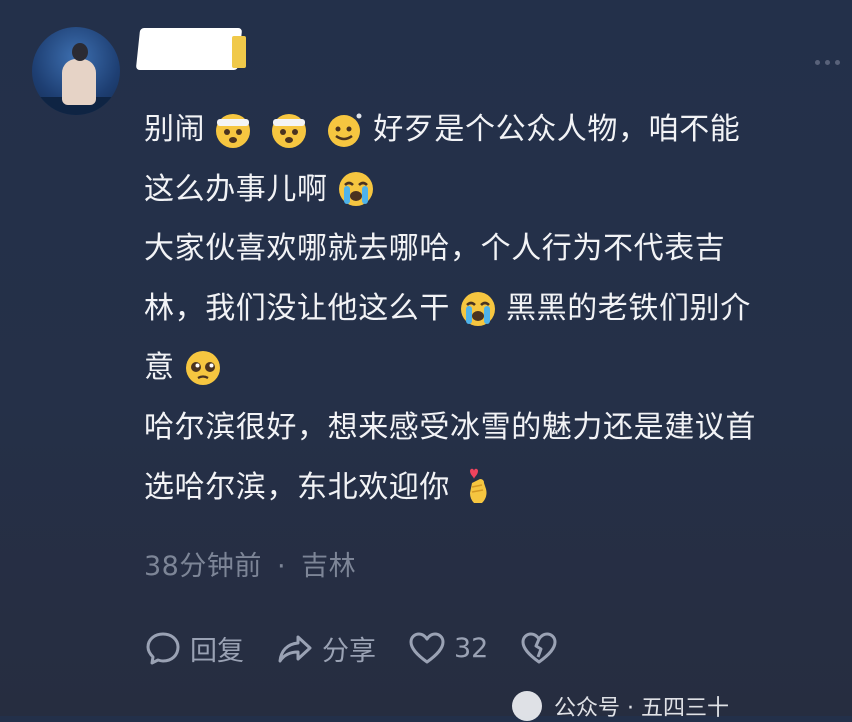 This screenshot has width=852, height=722. I want to click on comment-text: 黑黑的老铁们别介, so click(628, 308).